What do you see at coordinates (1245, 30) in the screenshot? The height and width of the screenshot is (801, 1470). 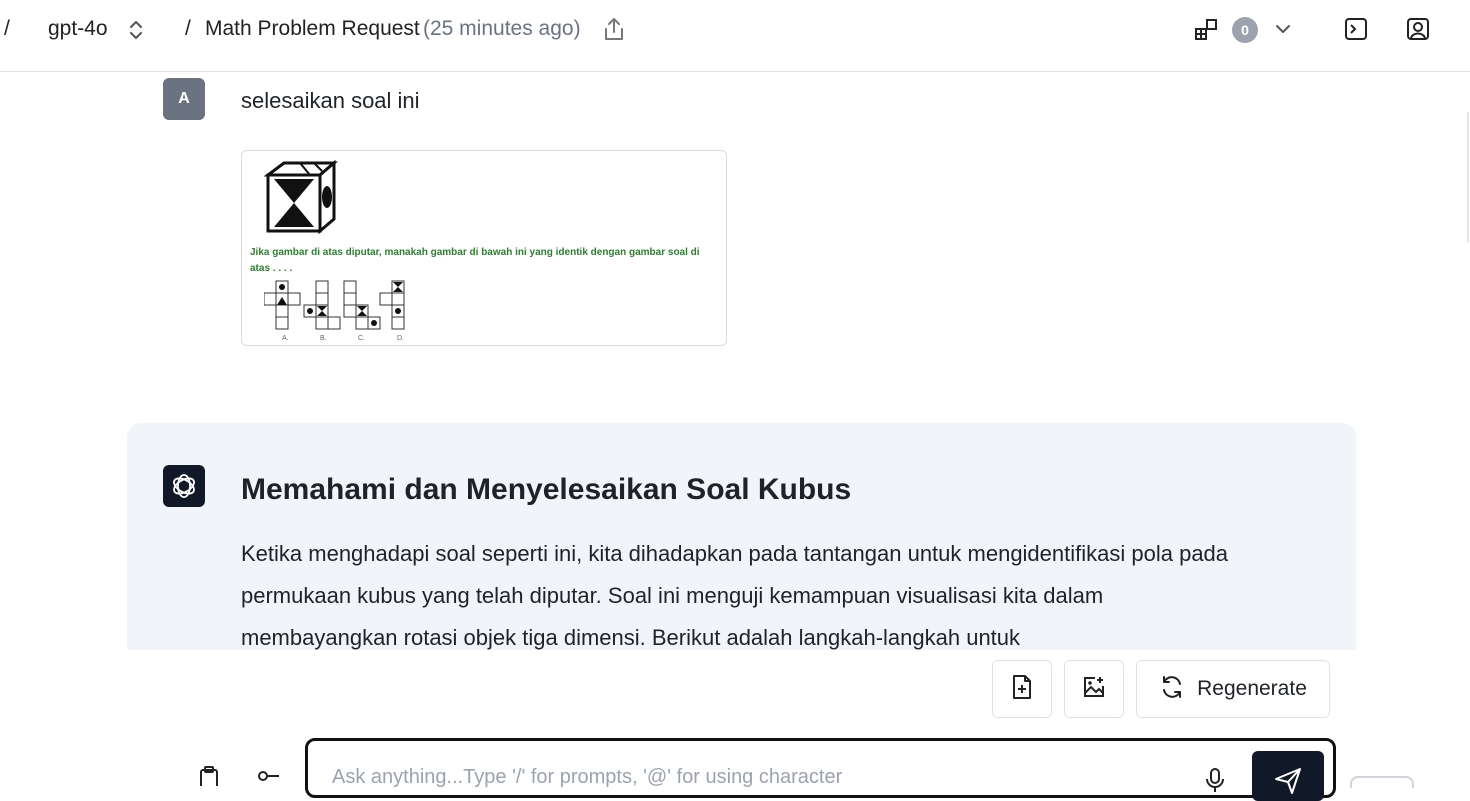 I see `count-badge: 0` at bounding box center [1245, 30].